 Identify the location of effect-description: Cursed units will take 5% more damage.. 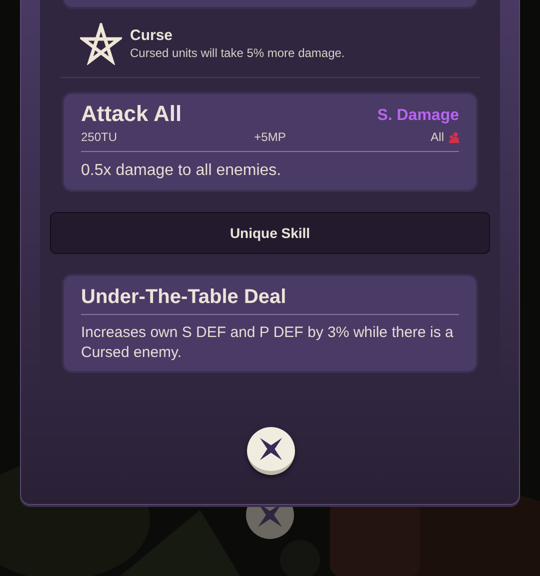
(237, 53).